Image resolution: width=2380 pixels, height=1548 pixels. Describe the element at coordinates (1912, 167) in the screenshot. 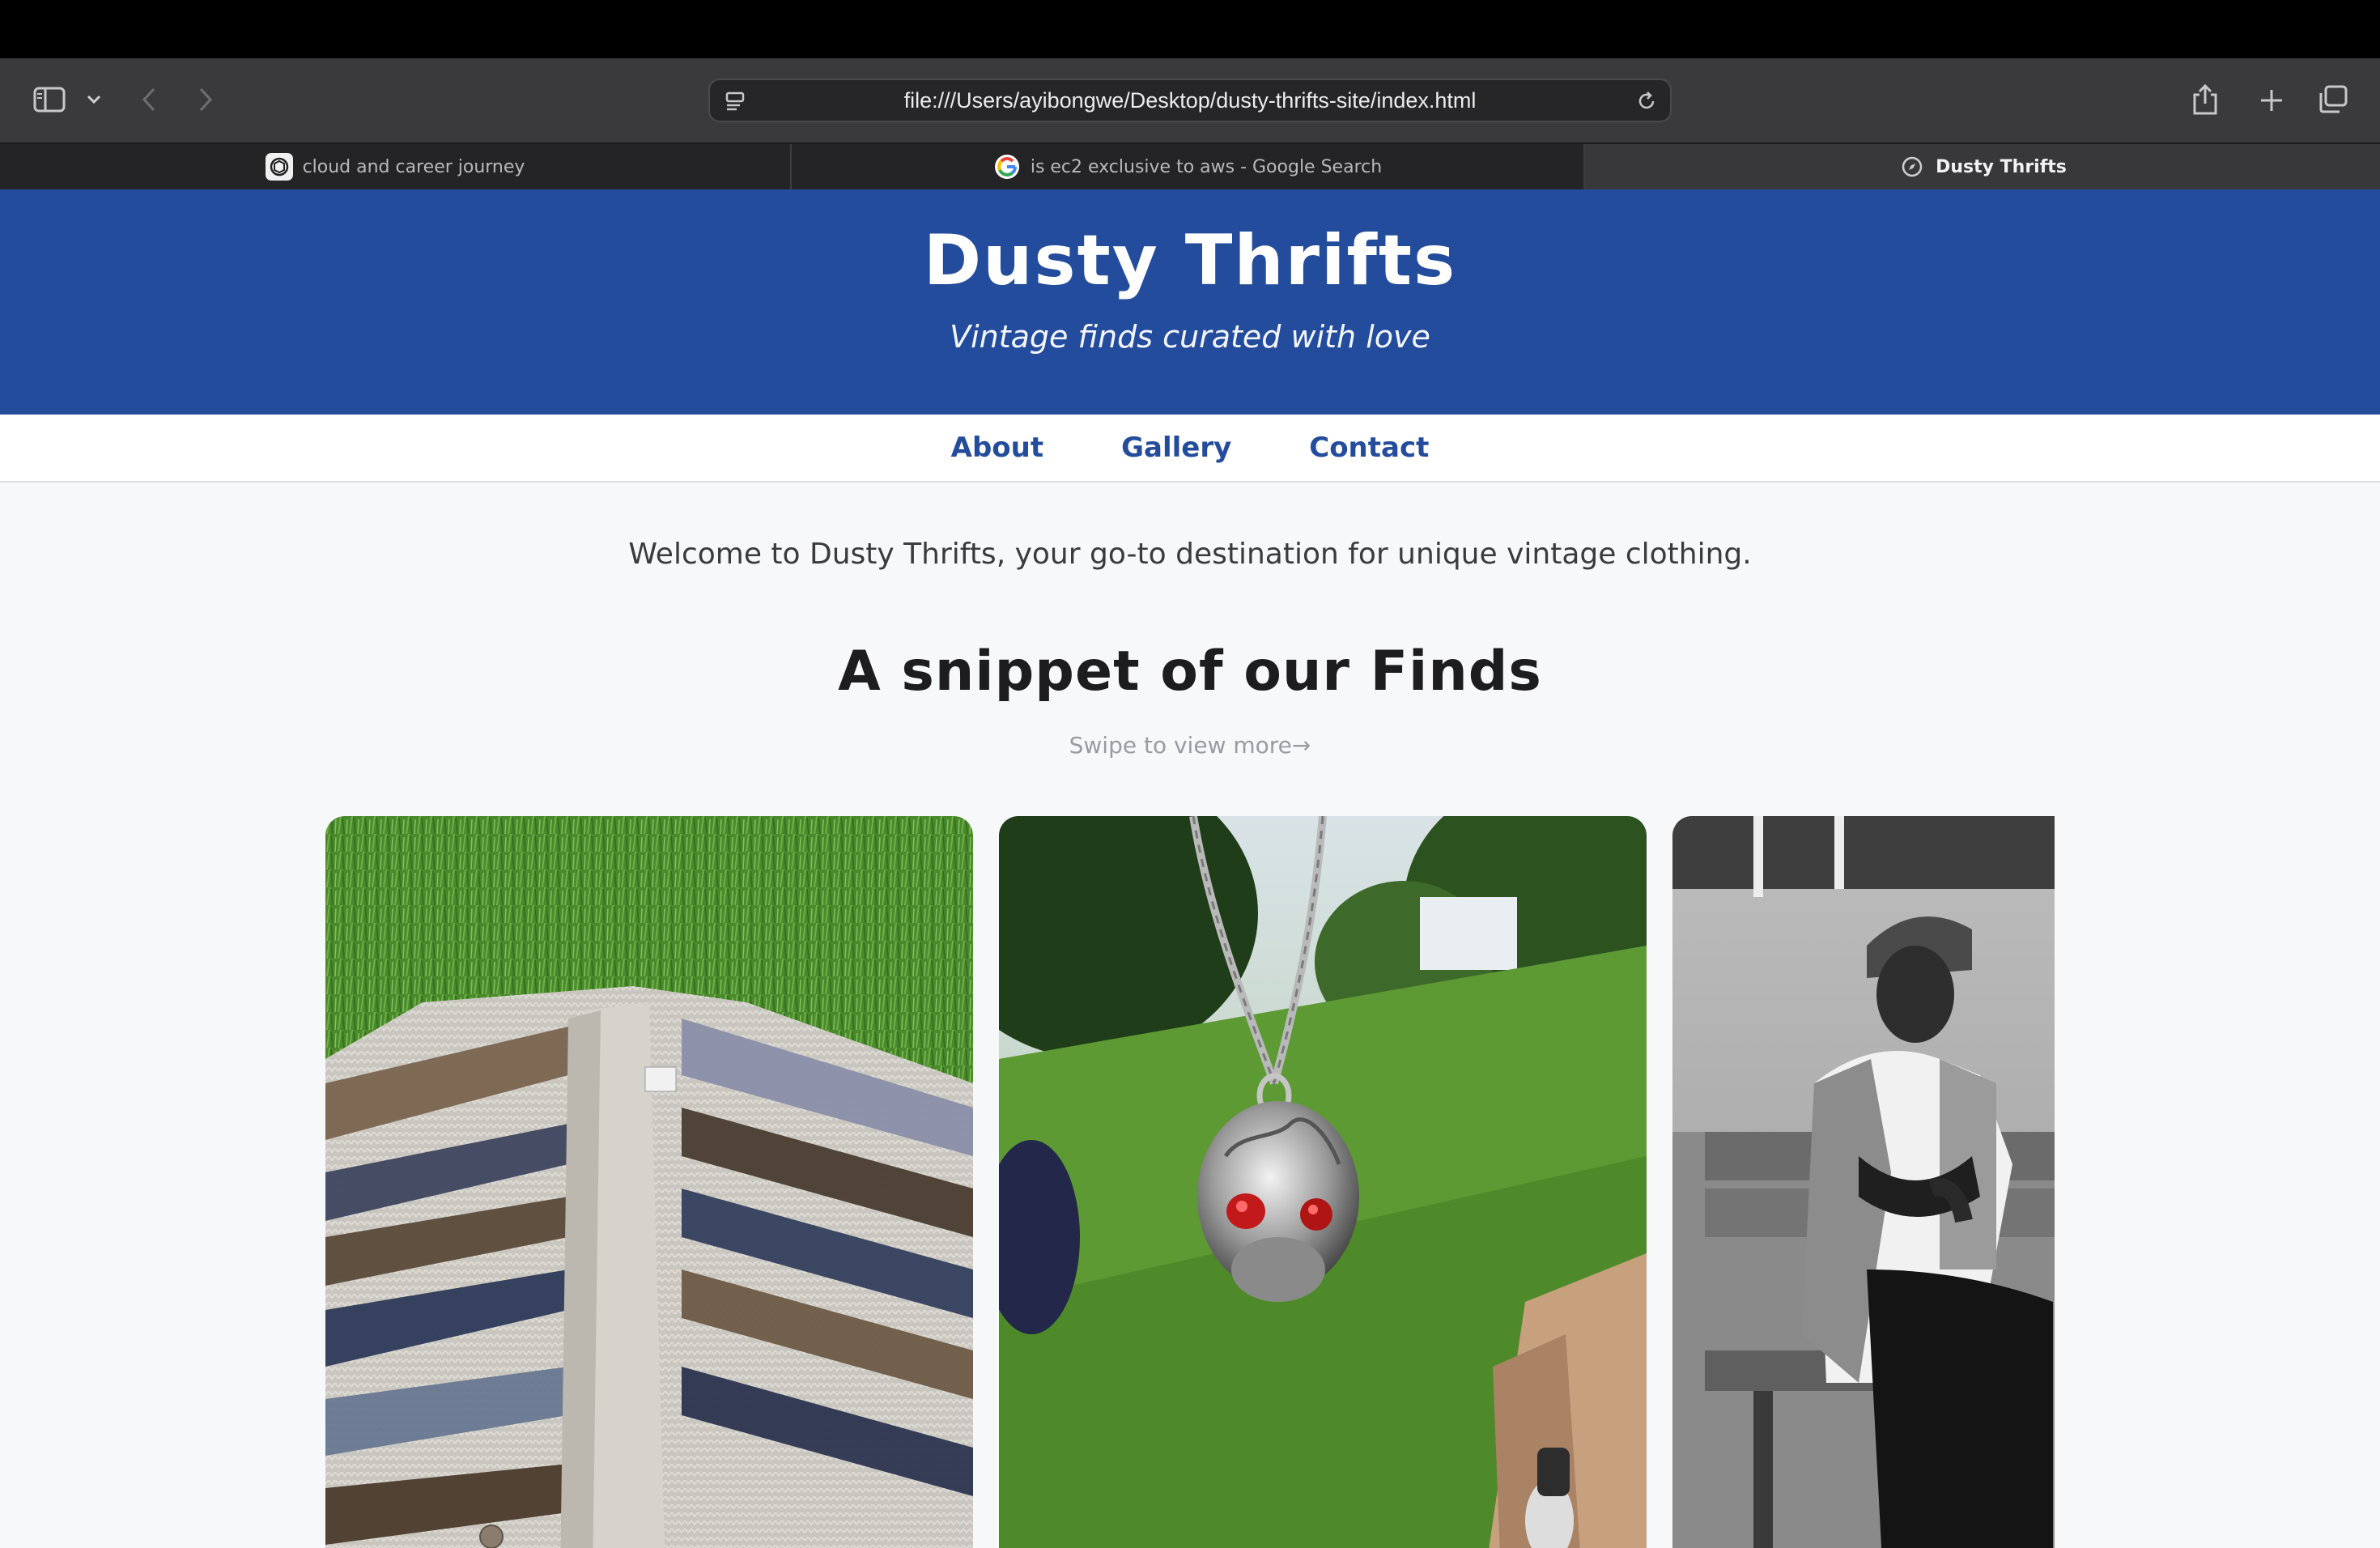

I see `compass-icon` at that location.